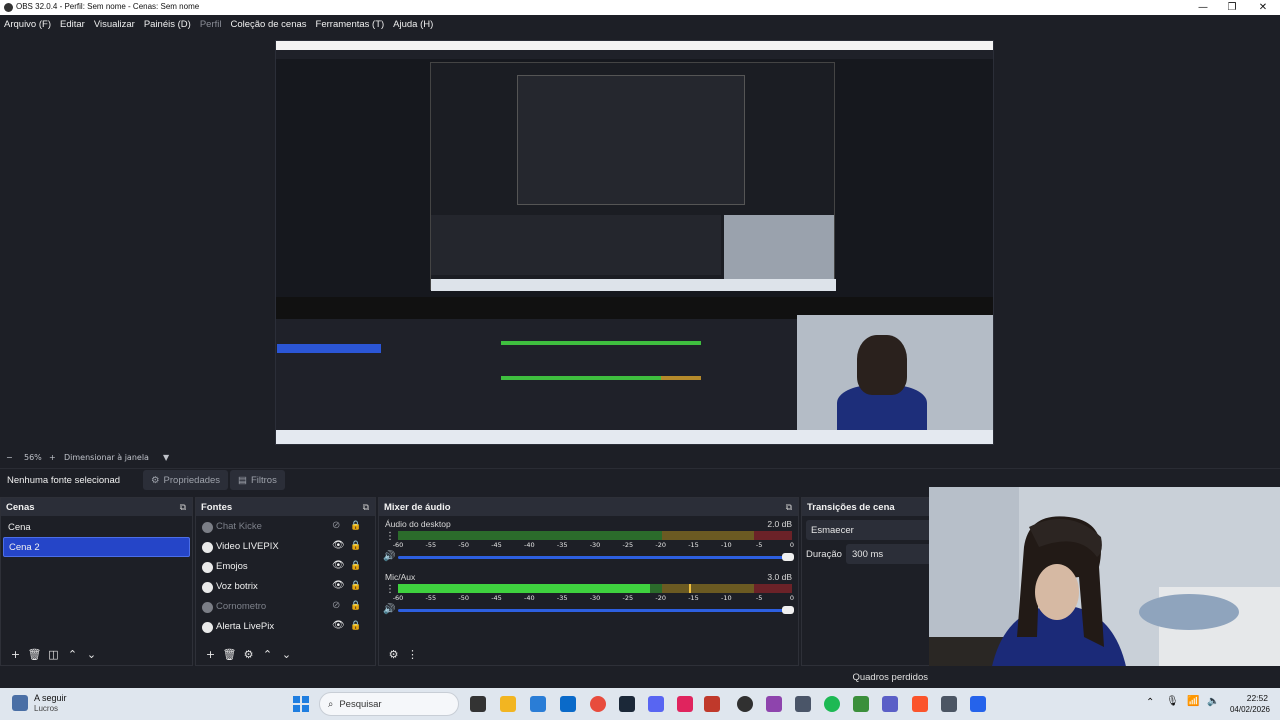 Image resolution: width=1280 pixels, height=720 pixels. What do you see at coordinates (869, 530) in the screenshot?
I see `transition-select: Esmaecer` at bounding box center [869, 530].